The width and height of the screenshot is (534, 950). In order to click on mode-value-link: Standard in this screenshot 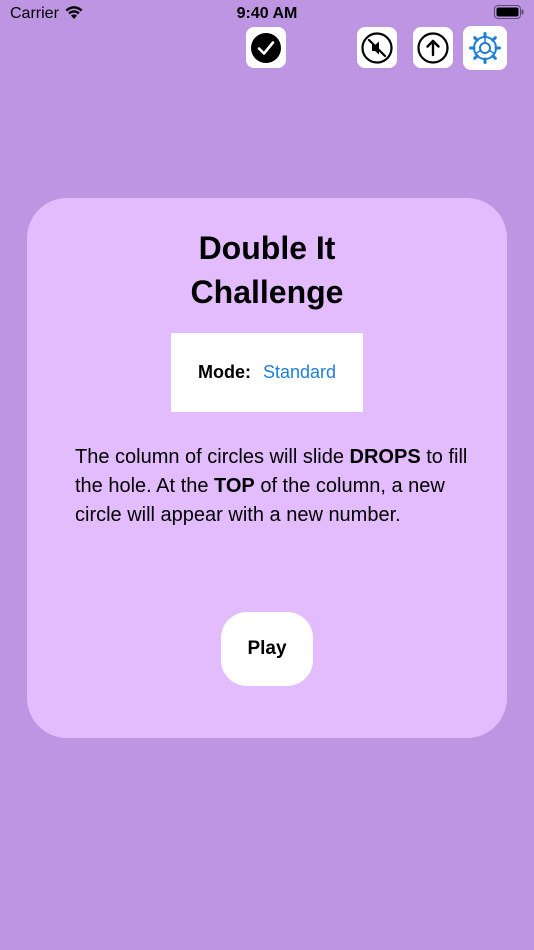, I will do `click(299, 372)`.